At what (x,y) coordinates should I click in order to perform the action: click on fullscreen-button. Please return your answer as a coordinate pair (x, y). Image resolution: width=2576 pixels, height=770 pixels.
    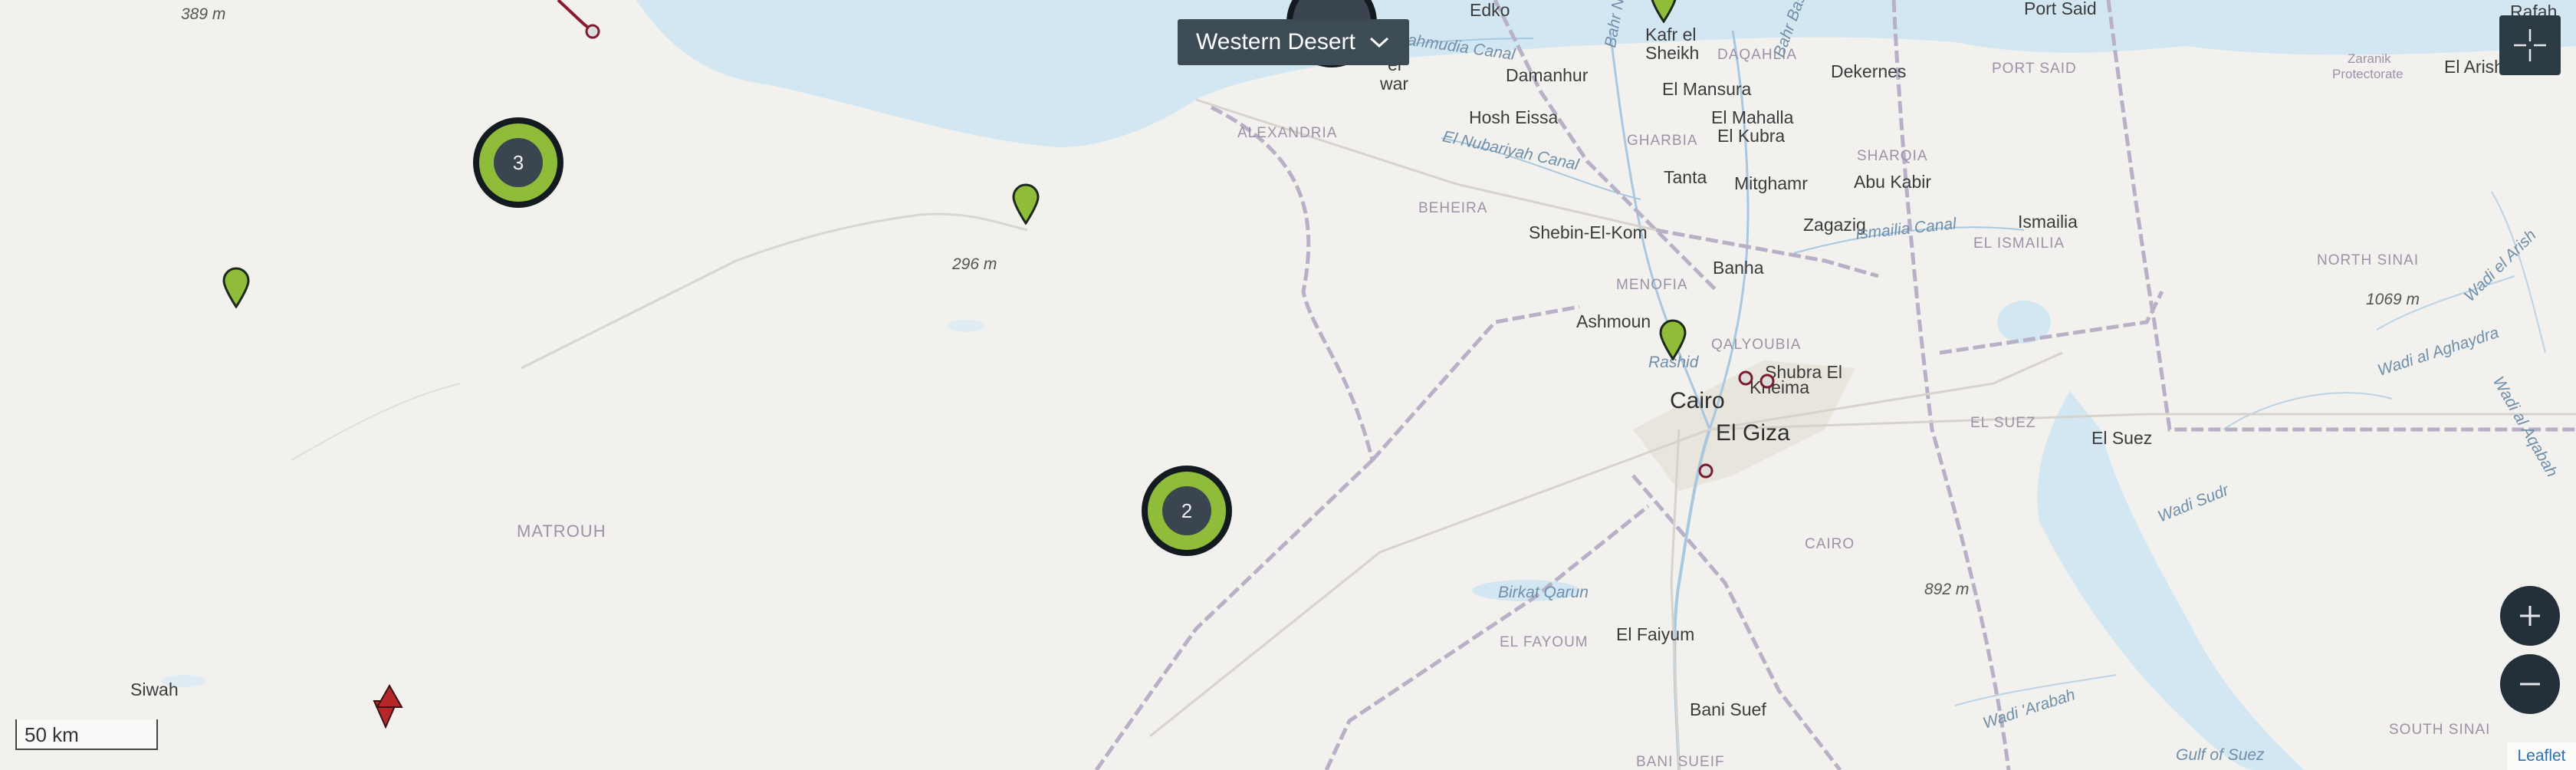
    Looking at the image, I should click on (2530, 45).